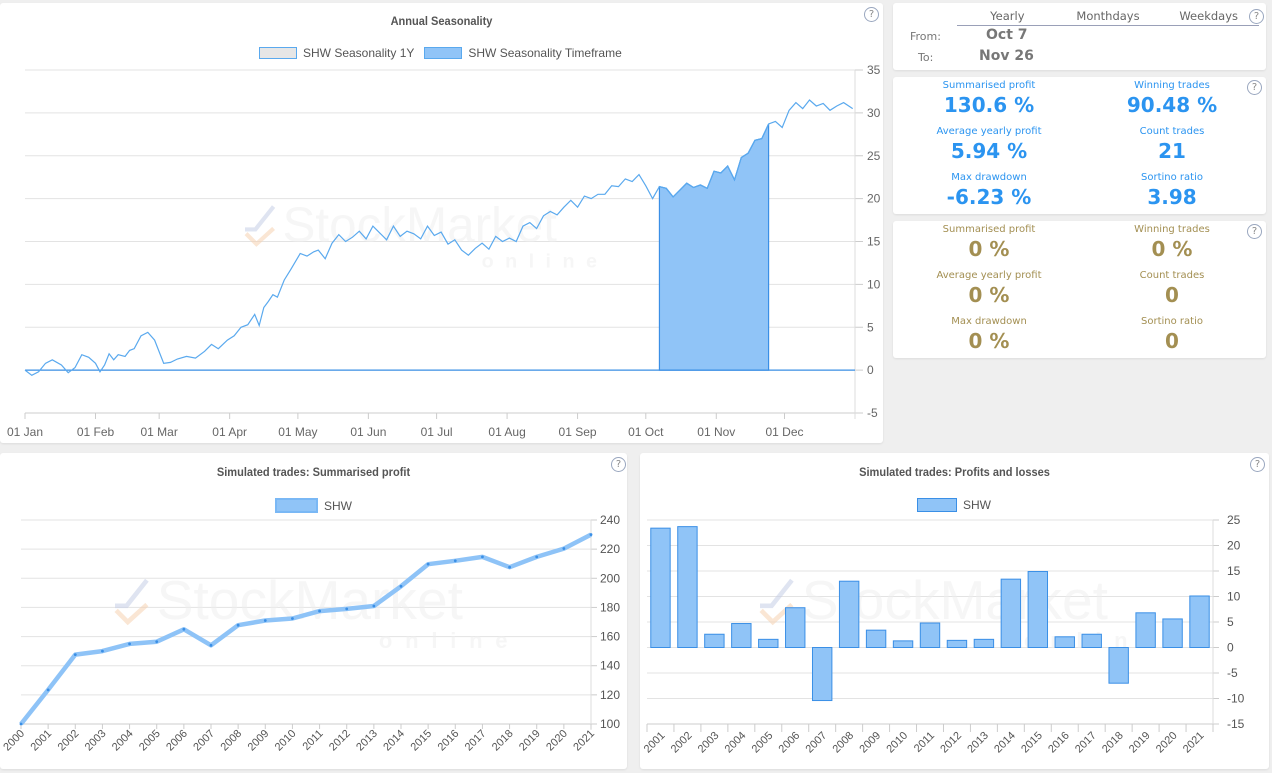 The width and height of the screenshot is (1272, 773). I want to click on x-tick-label: 2007, so click(817, 743).